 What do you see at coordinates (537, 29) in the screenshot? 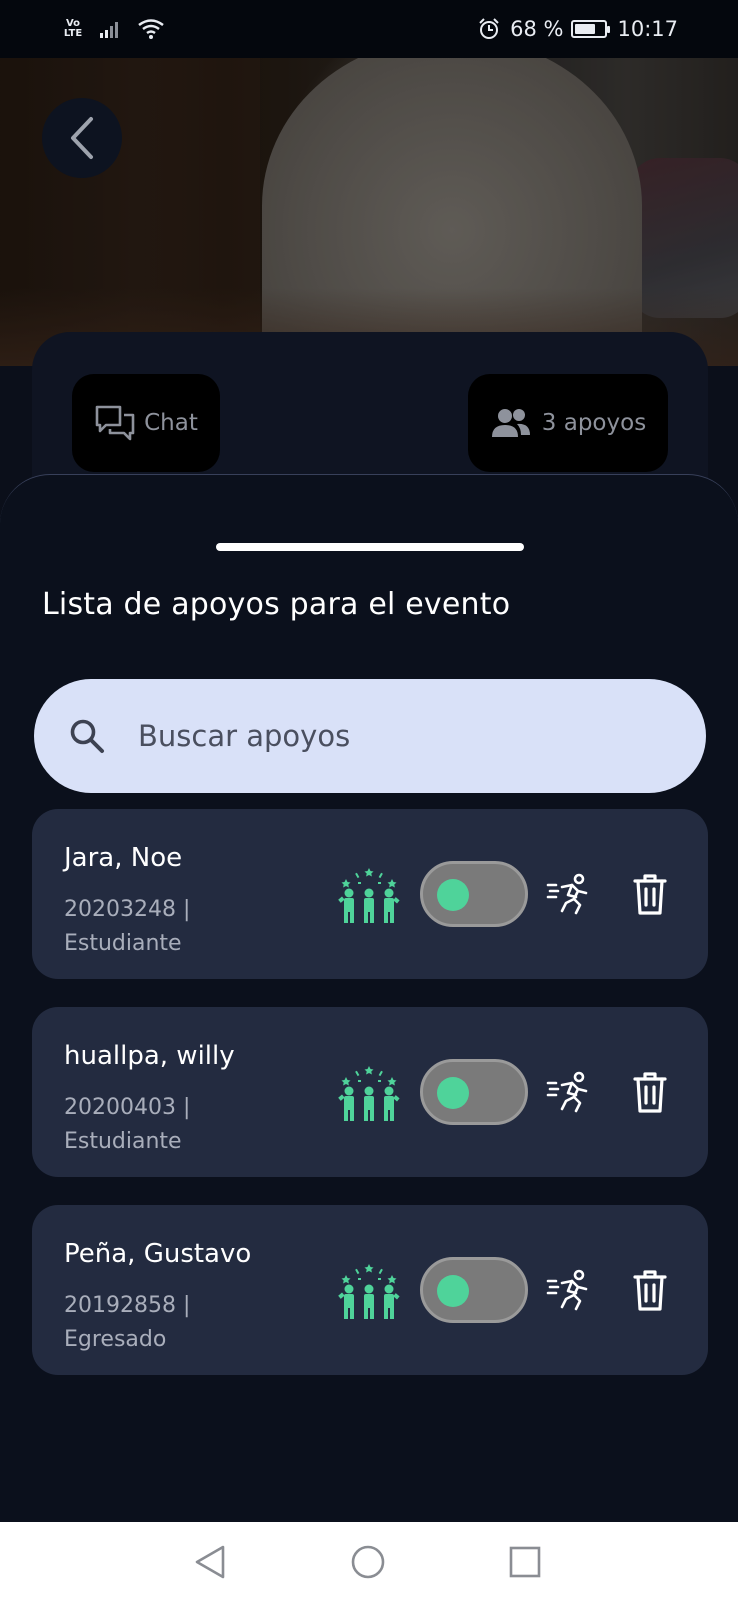
I see `battery-percent: 68 %` at bounding box center [537, 29].